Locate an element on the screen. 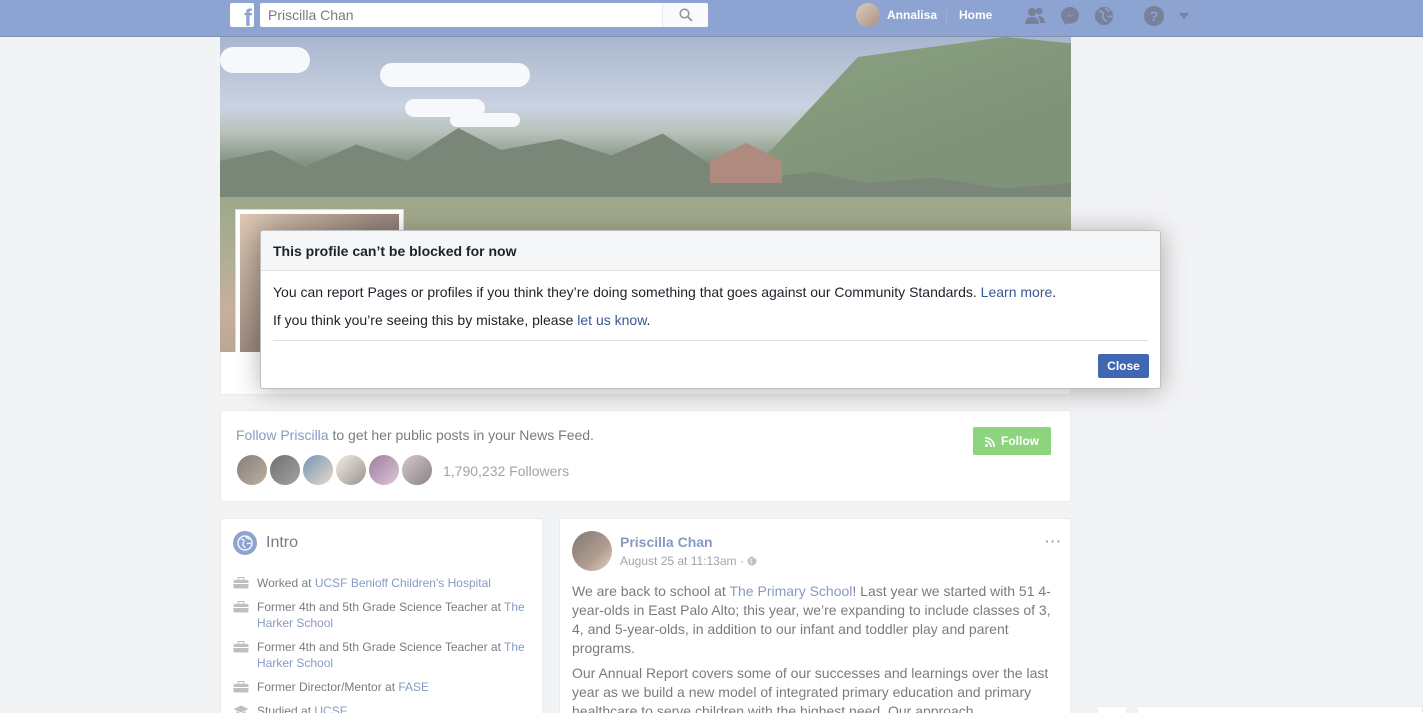  dialog-header: This profile can’t be blocked for now is located at coordinates (710, 251).